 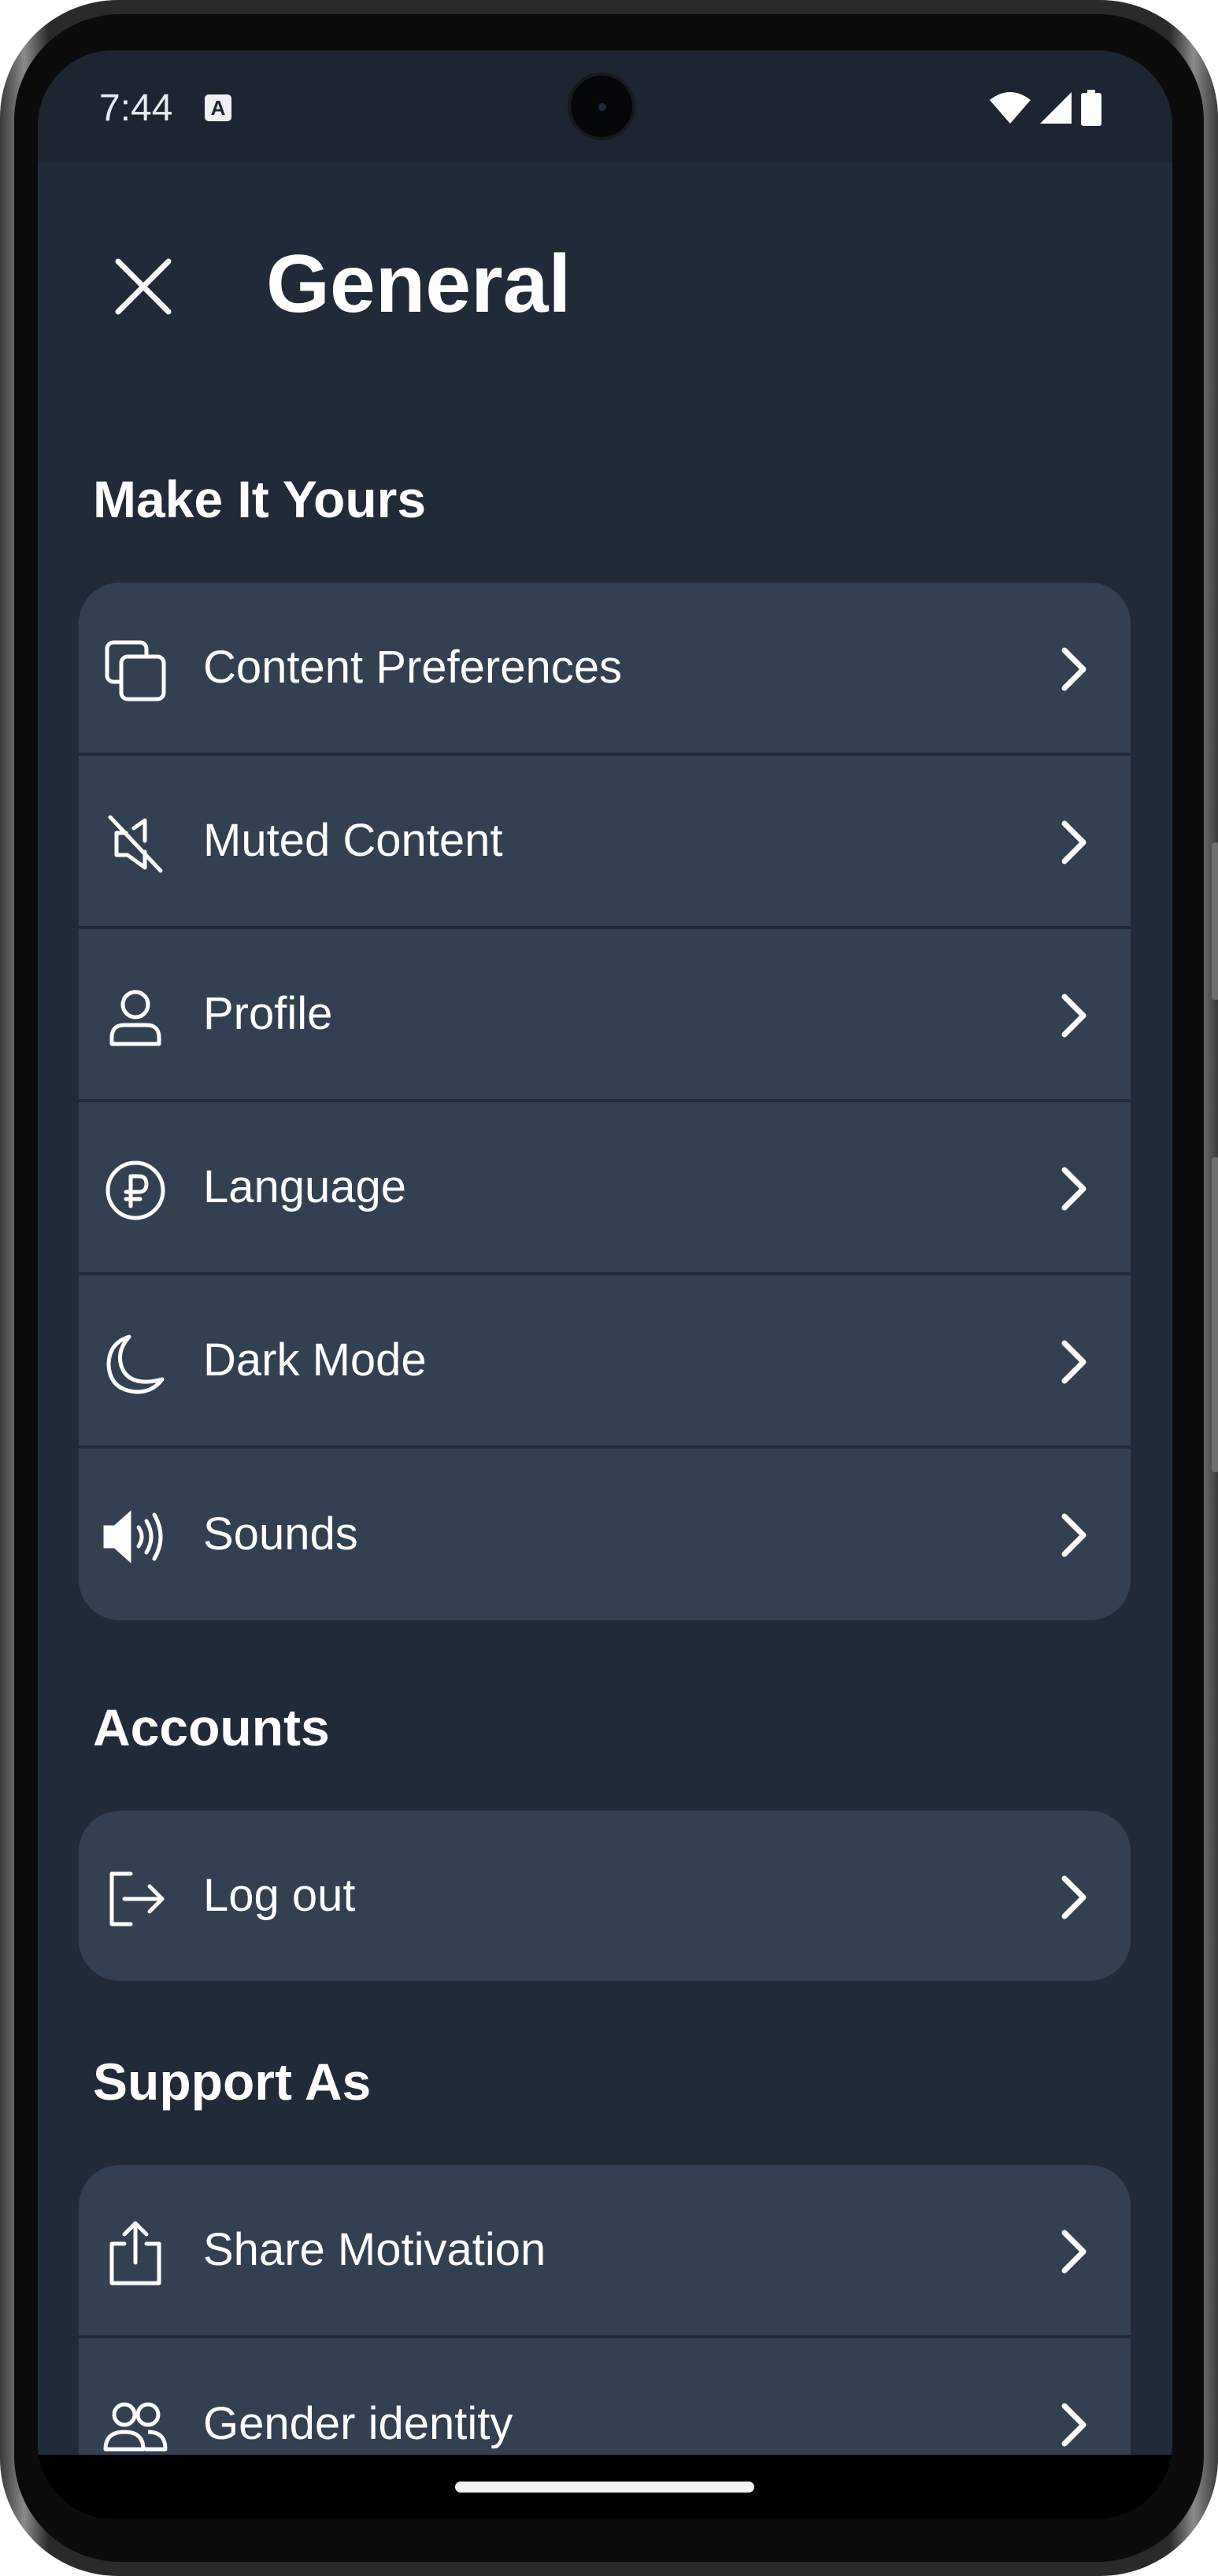 What do you see at coordinates (1215, 1314) in the screenshot?
I see `volume-button` at bounding box center [1215, 1314].